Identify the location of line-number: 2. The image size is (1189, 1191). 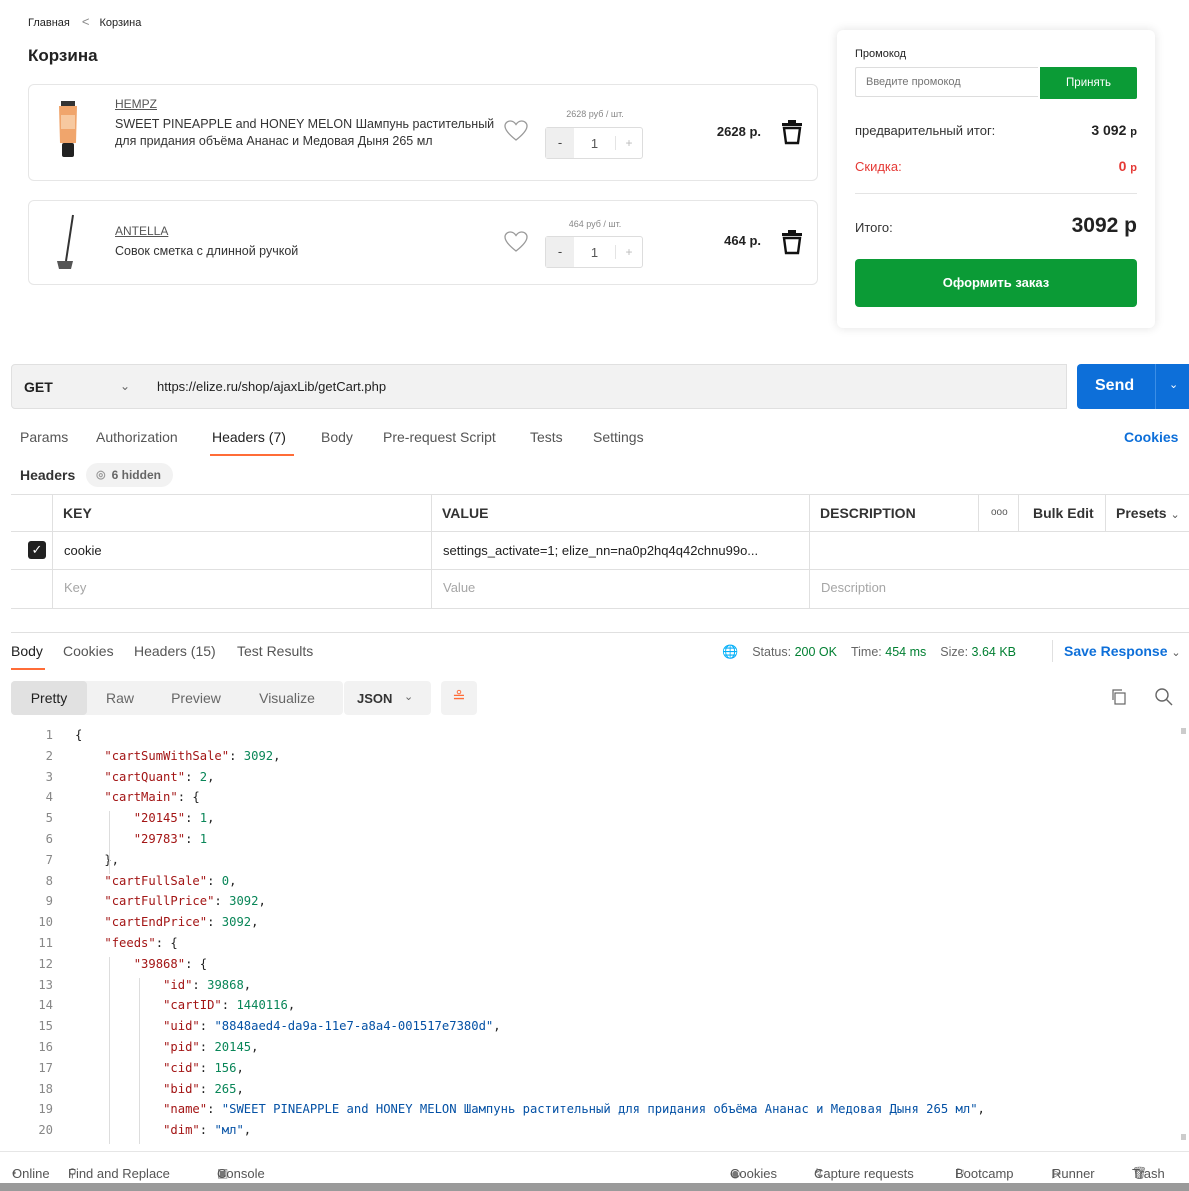
(49, 755).